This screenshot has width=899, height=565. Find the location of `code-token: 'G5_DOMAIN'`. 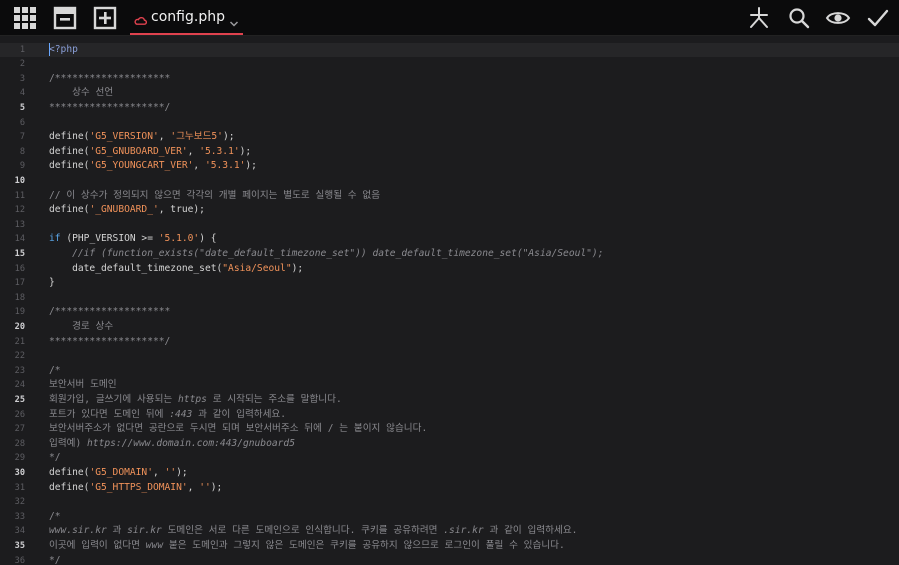

code-token: 'G5_DOMAIN' is located at coordinates (121, 472).